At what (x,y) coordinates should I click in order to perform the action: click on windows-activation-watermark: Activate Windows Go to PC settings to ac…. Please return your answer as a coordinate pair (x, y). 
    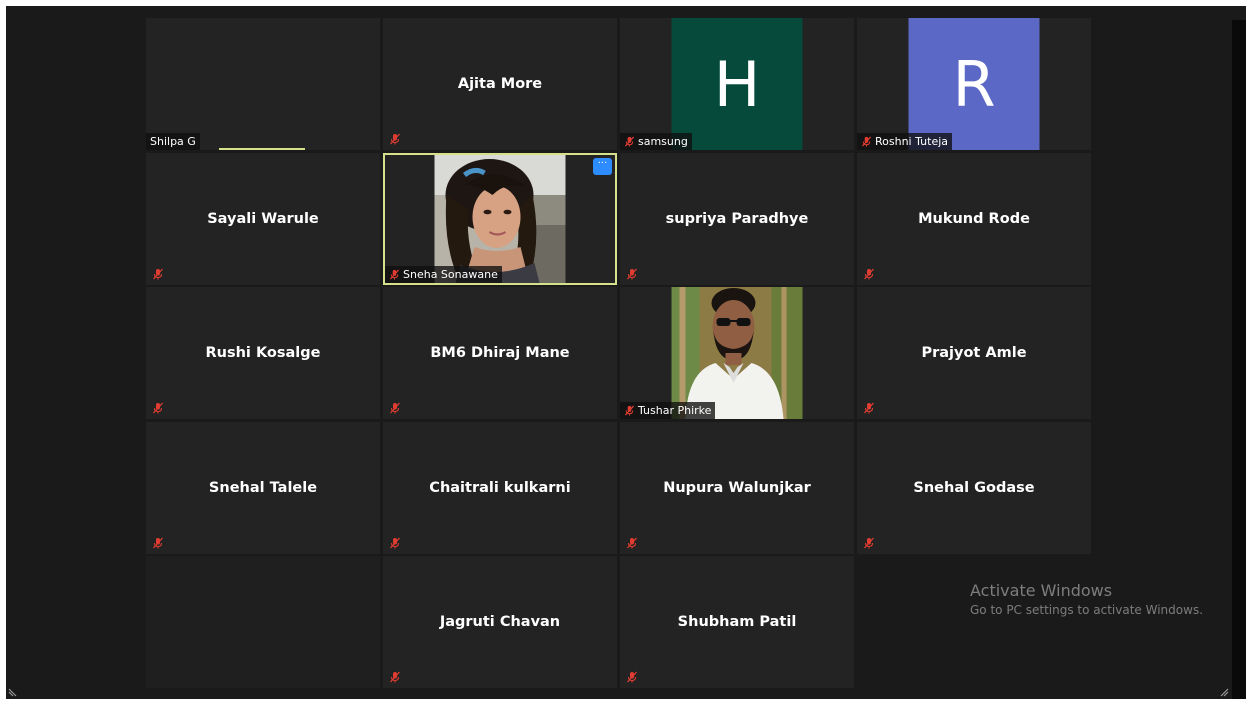
    Looking at the image, I should click on (1086, 599).